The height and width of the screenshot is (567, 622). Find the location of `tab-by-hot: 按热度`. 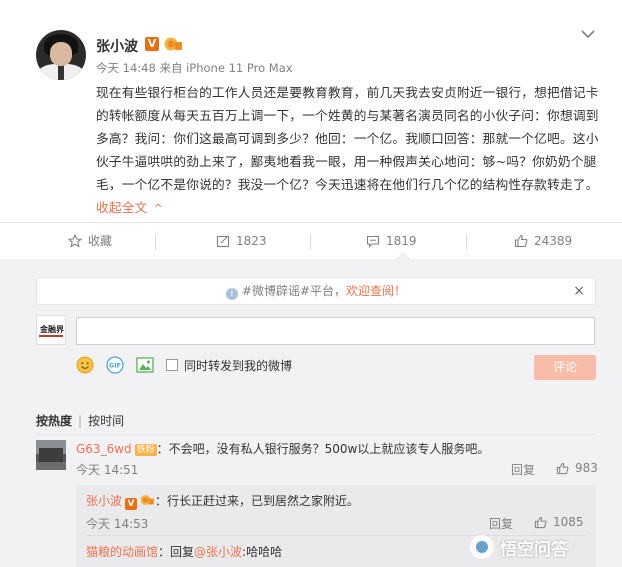

tab-by-hot: 按热度 is located at coordinates (54, 421).